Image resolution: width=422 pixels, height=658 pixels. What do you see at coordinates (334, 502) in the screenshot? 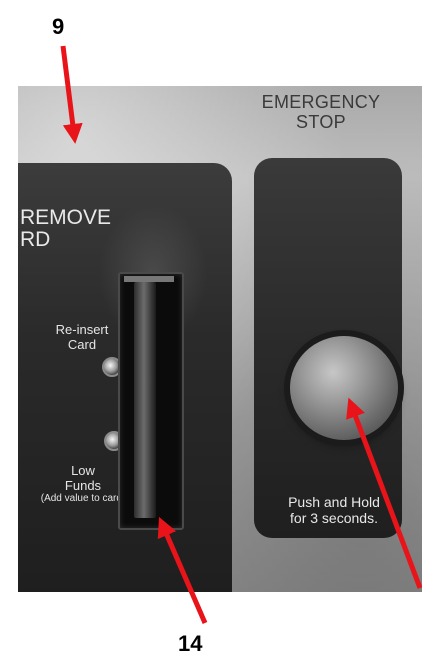
I see `instructions-line1: Push and Hold` at bounding box center [334, 502].